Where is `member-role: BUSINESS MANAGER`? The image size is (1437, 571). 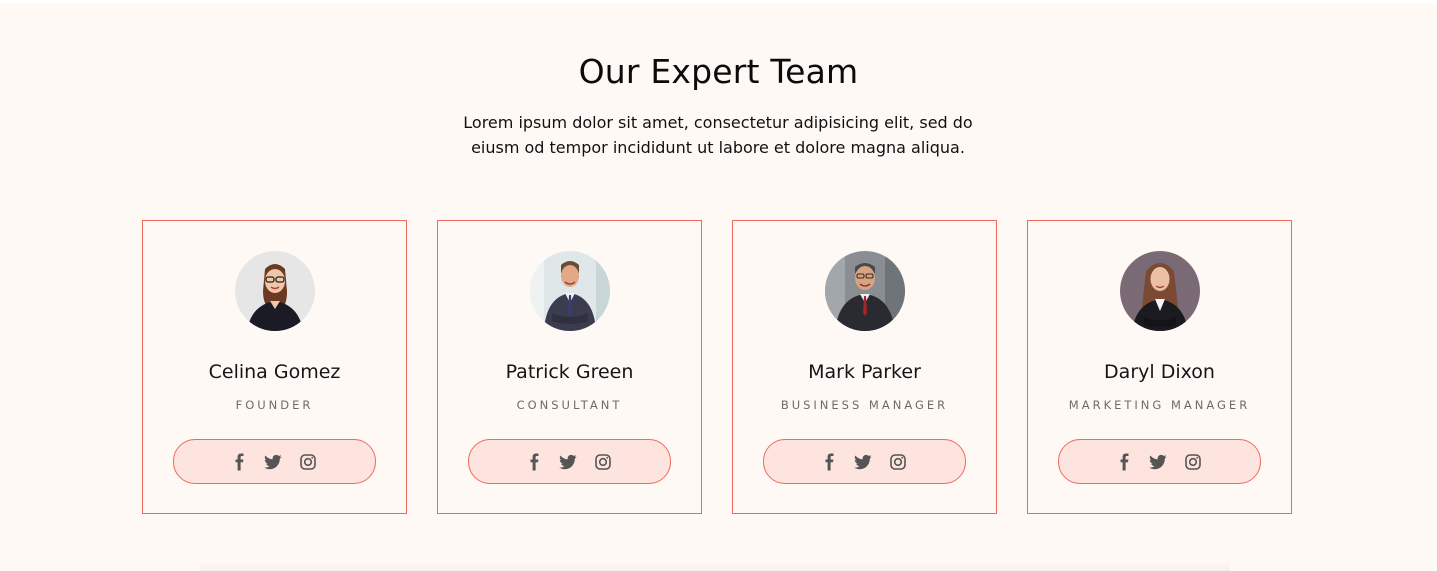 member-role: BUSINESS MANAGER is located at coordinates (864, 405).